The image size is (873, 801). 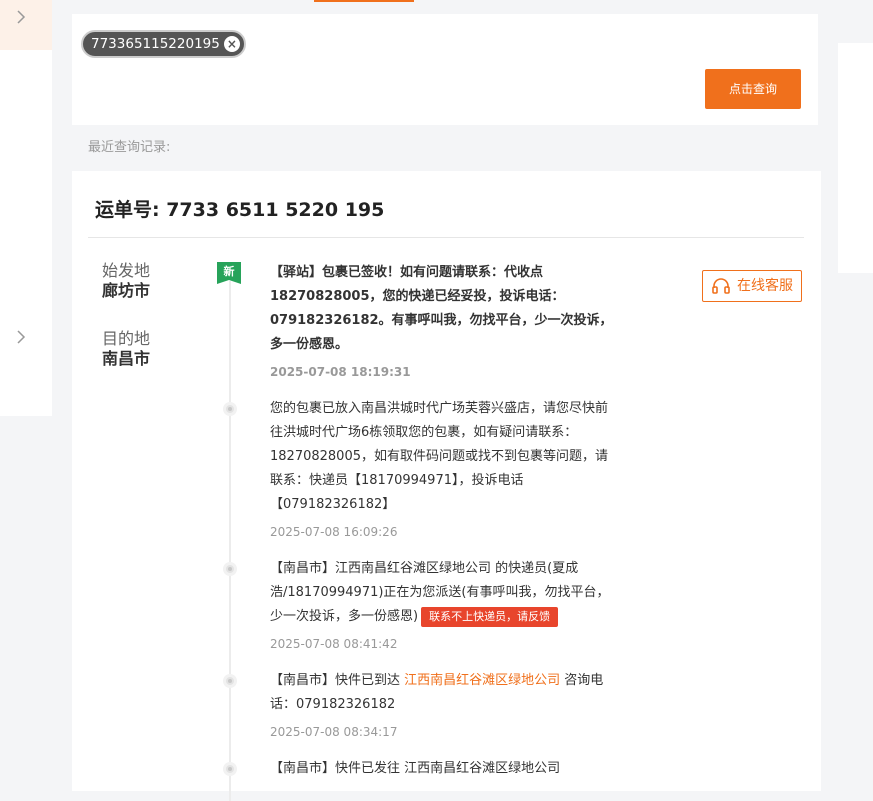 I want to click on origin-label: 始发地, so click(x=126, y=270).